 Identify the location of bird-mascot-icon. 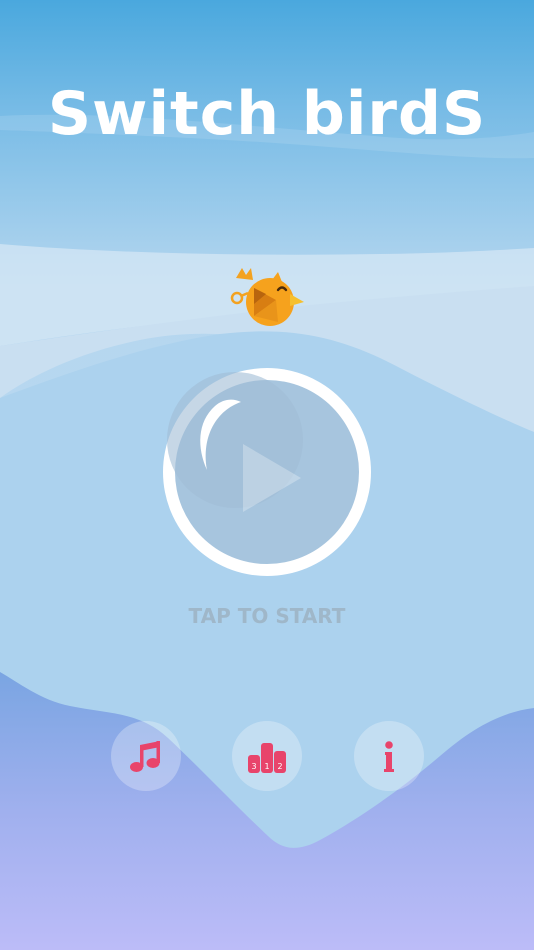
(267, 297).